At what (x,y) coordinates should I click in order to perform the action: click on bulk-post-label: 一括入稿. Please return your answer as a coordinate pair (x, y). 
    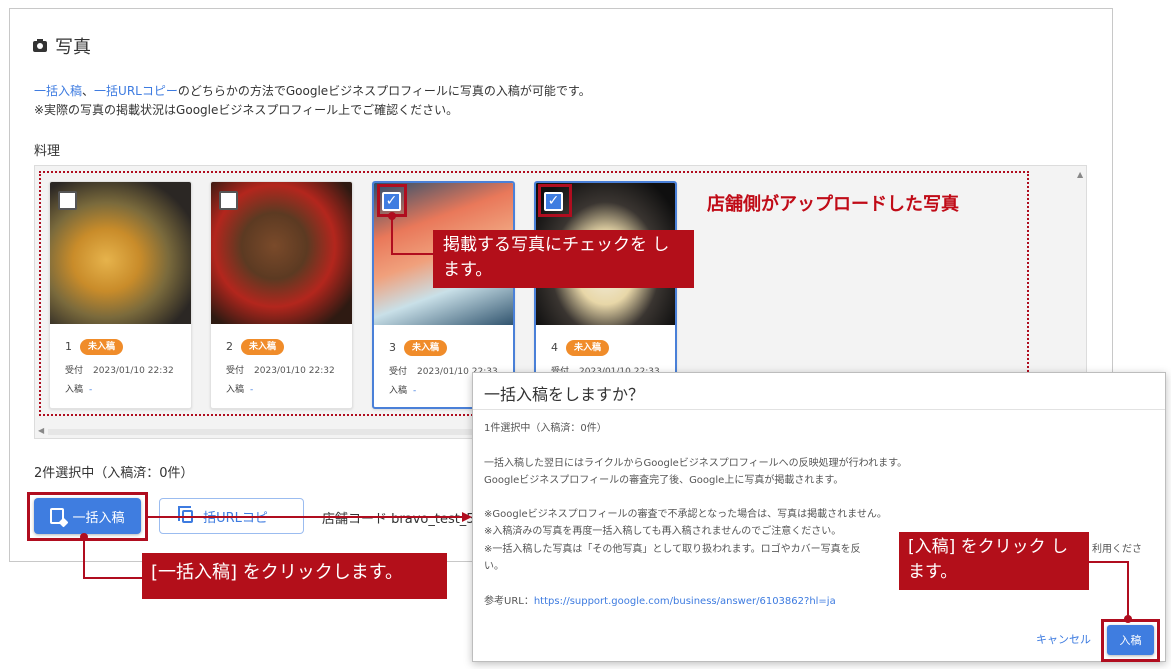
    Looking at the image, I should click on (98, 518).